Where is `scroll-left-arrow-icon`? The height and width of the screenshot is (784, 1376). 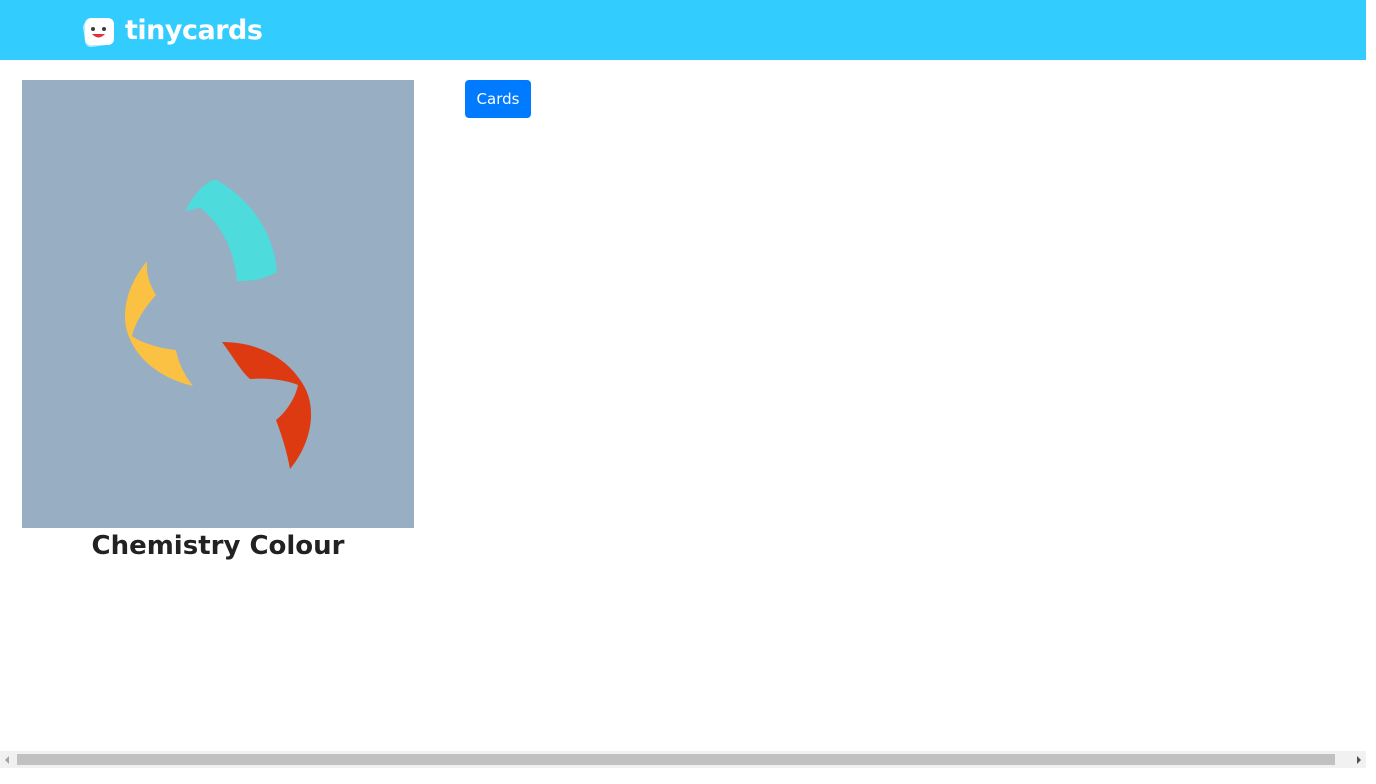 scroll-left-arrow-icon is located at coordinates (8, 759).